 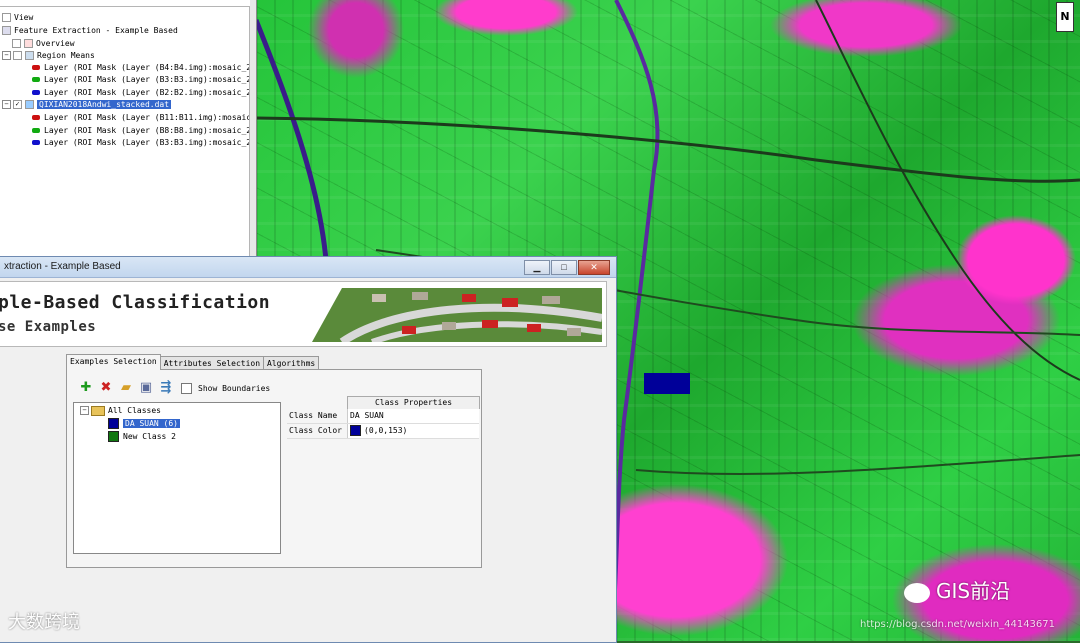 I want to click on folder-icon, so click(x=98, y=410).